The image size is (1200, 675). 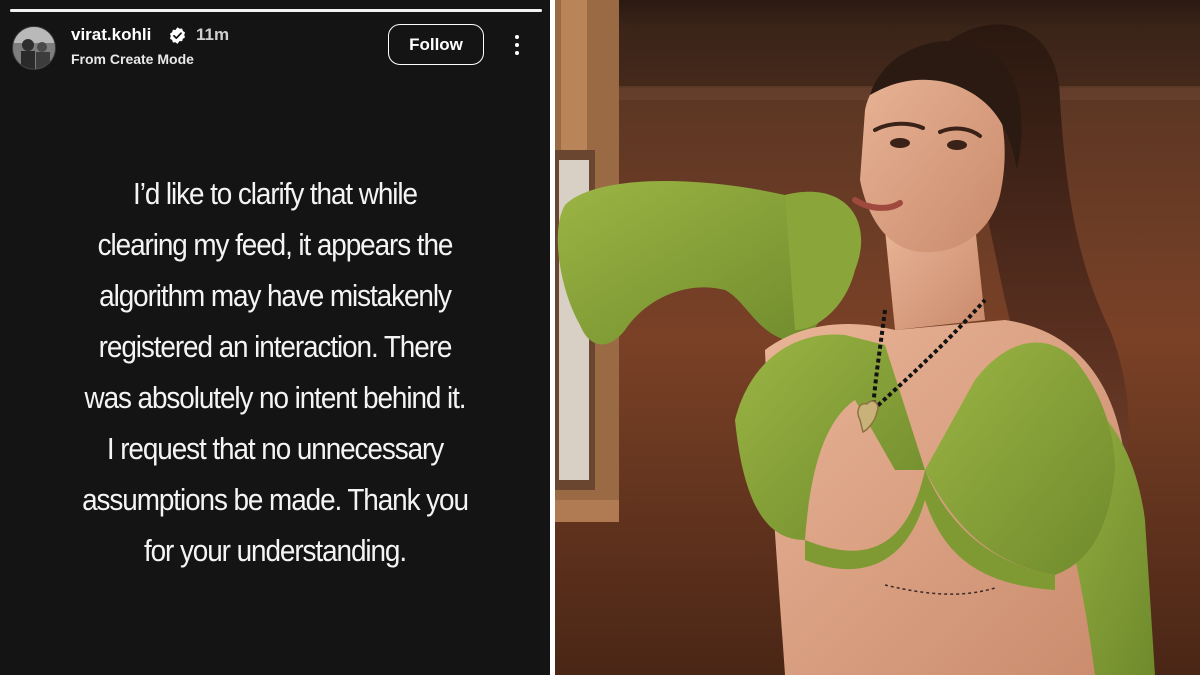 I want to click on story-message-line: I’d like to clarify that while, so click(x=275, y=193).